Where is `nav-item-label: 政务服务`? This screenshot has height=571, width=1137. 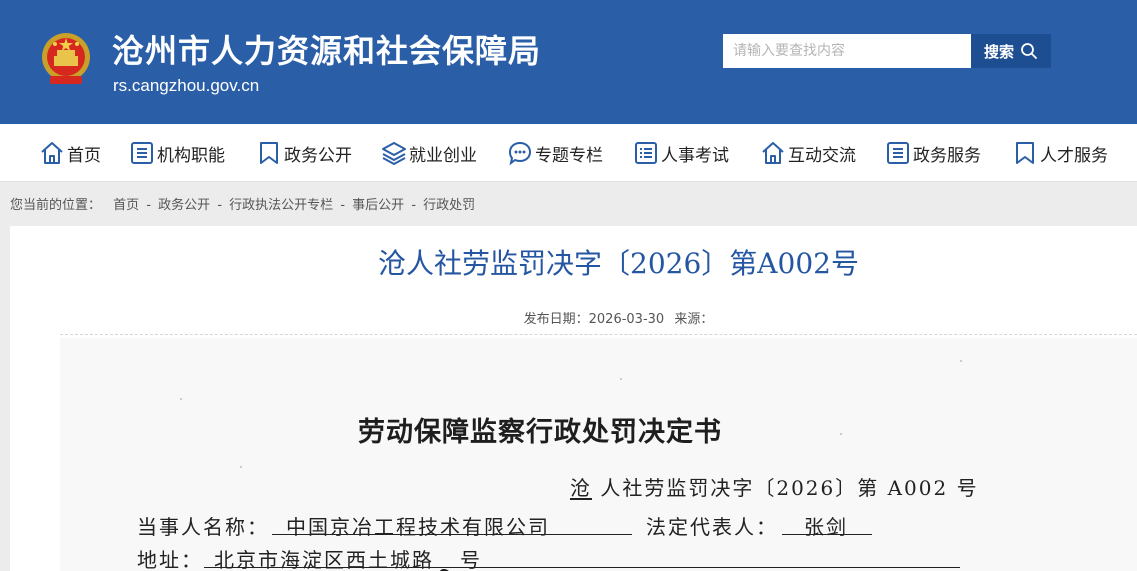 nav-item-label: 政务服务 is located at coordinates (947, 155).